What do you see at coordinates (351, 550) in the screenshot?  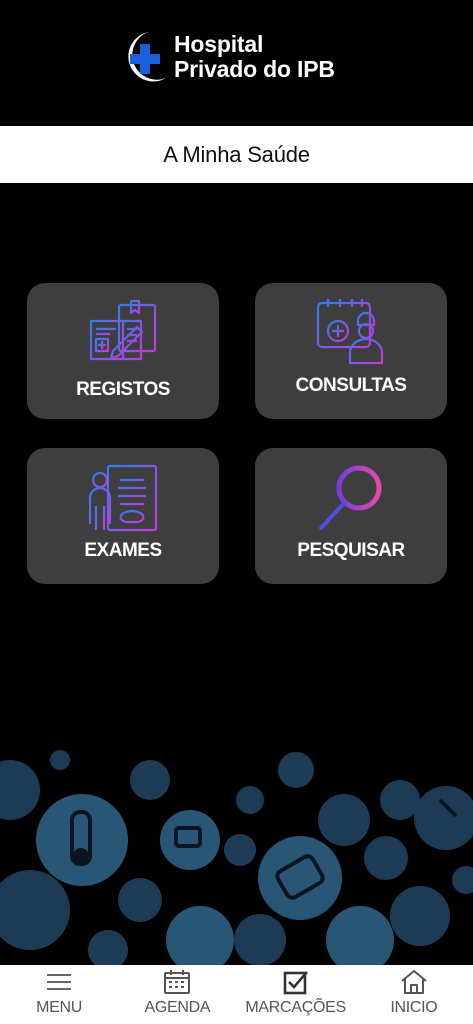 I see `tile-pesquisar-label: PESQUISAR` at bounding box center [351, 550].